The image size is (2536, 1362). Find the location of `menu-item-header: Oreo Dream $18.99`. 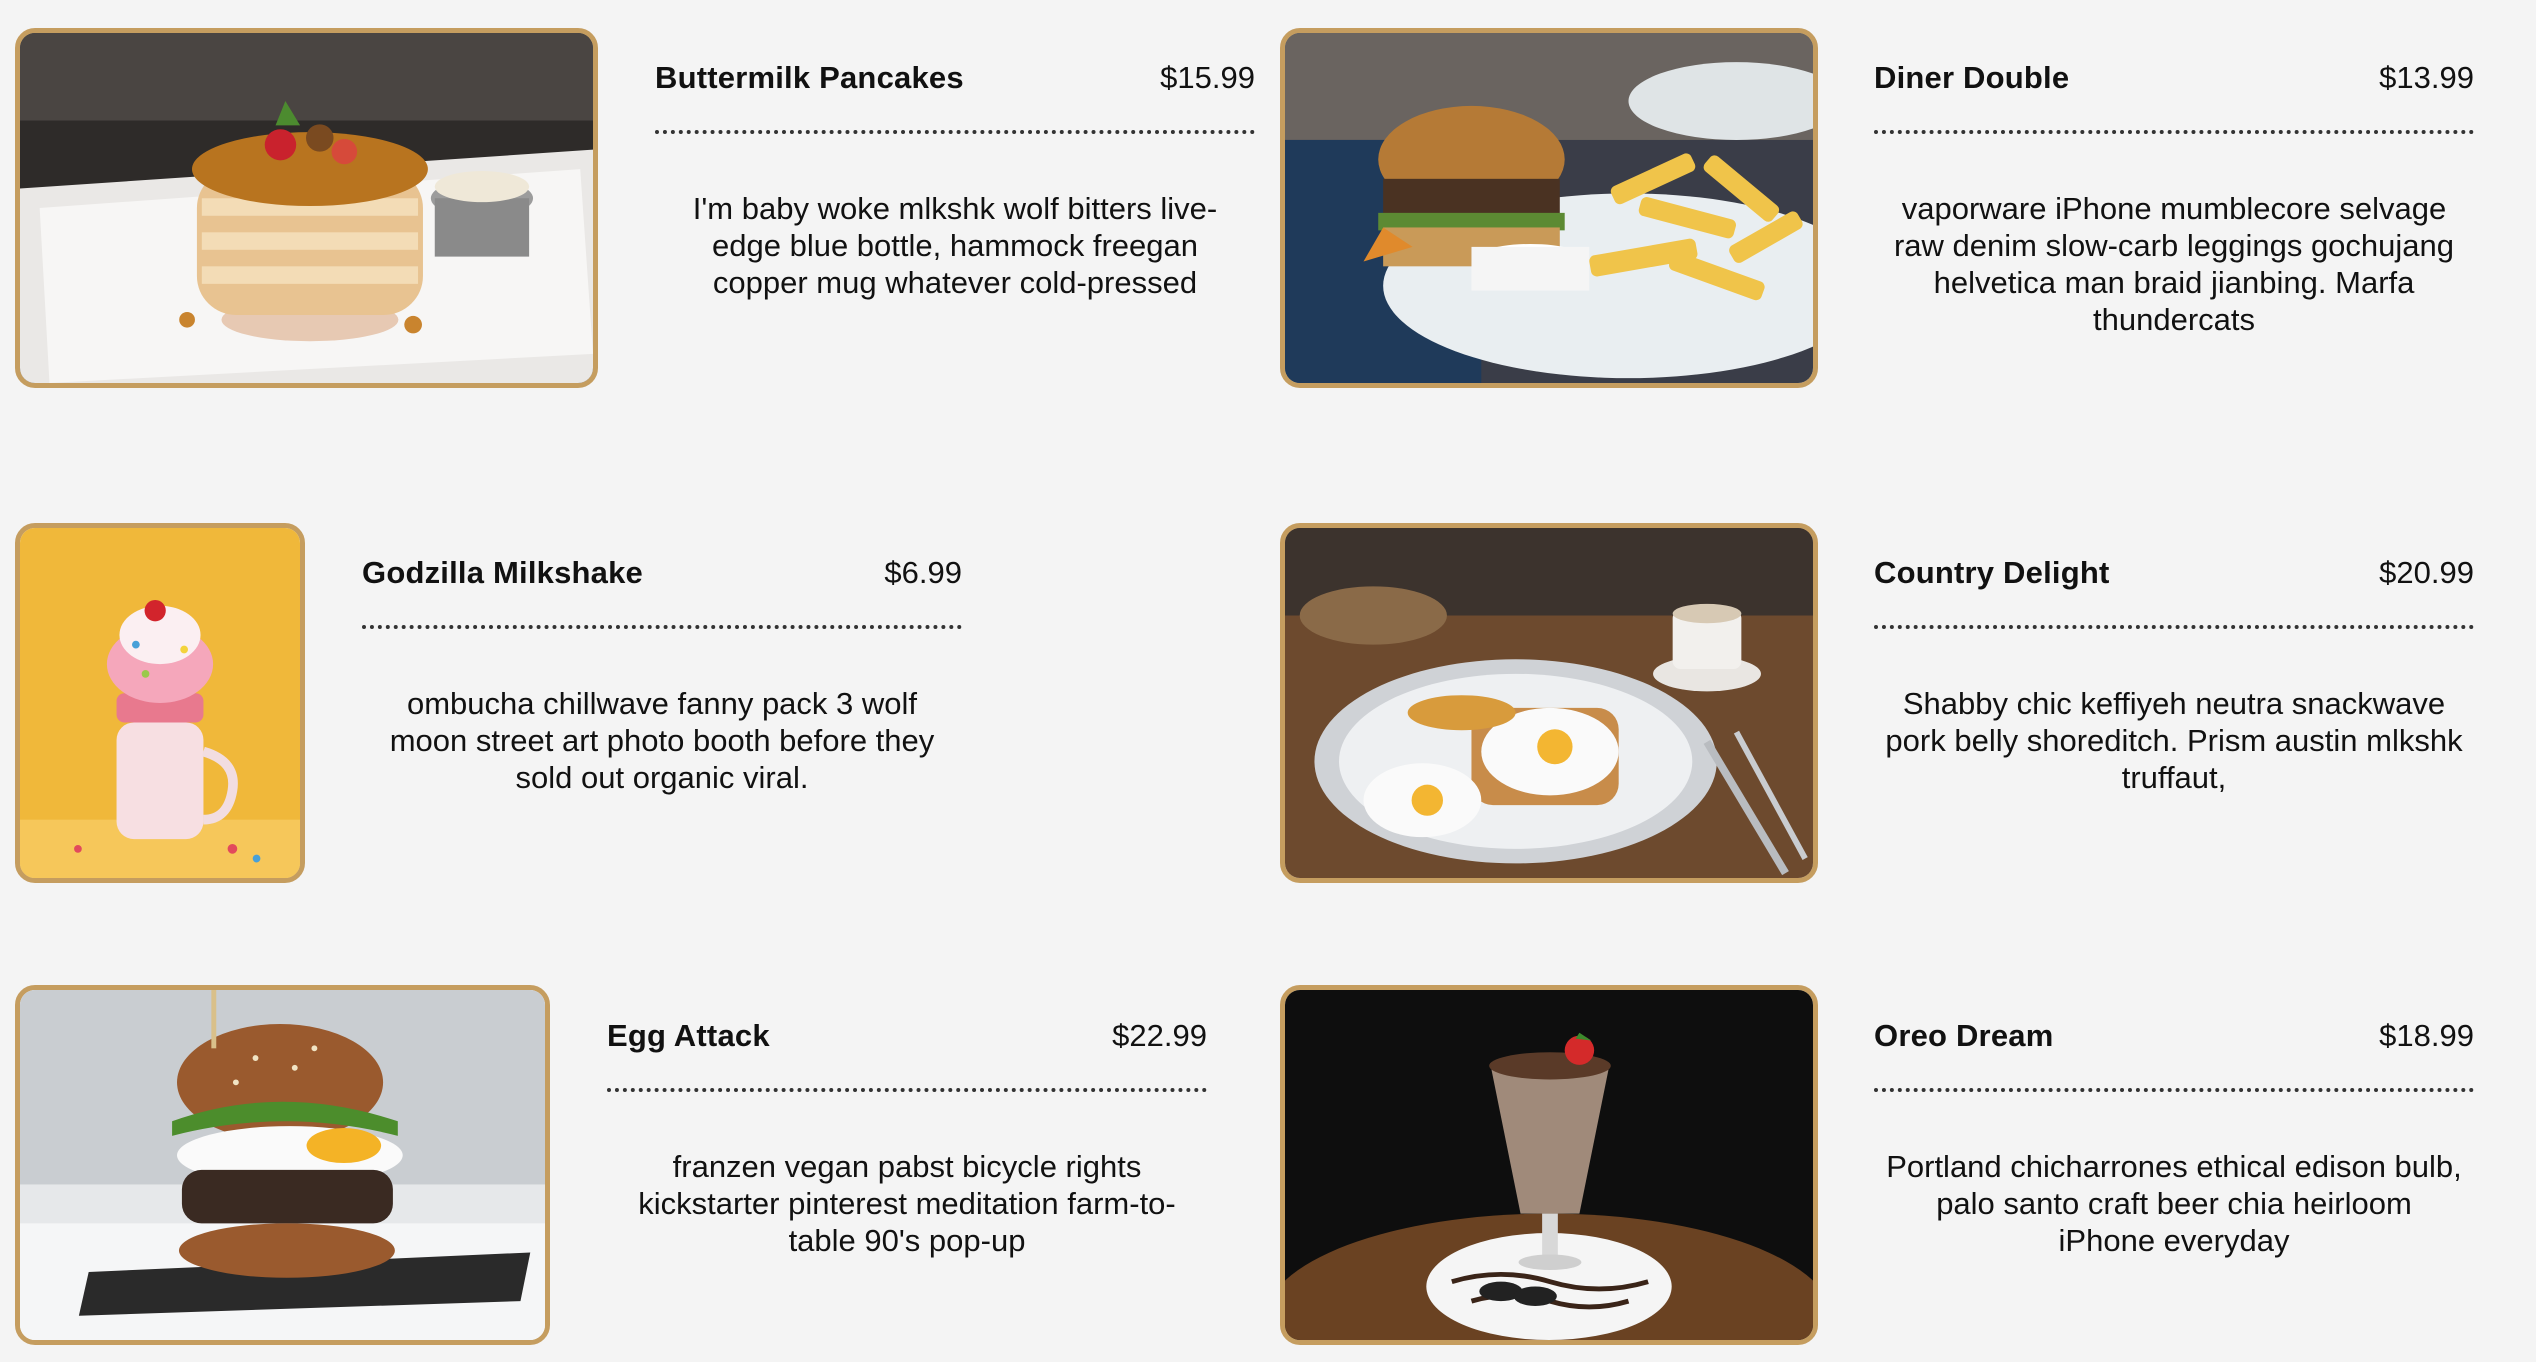

menu-item-header: Oreo Dream $18.99 is located at coordinates (2174, 1025).